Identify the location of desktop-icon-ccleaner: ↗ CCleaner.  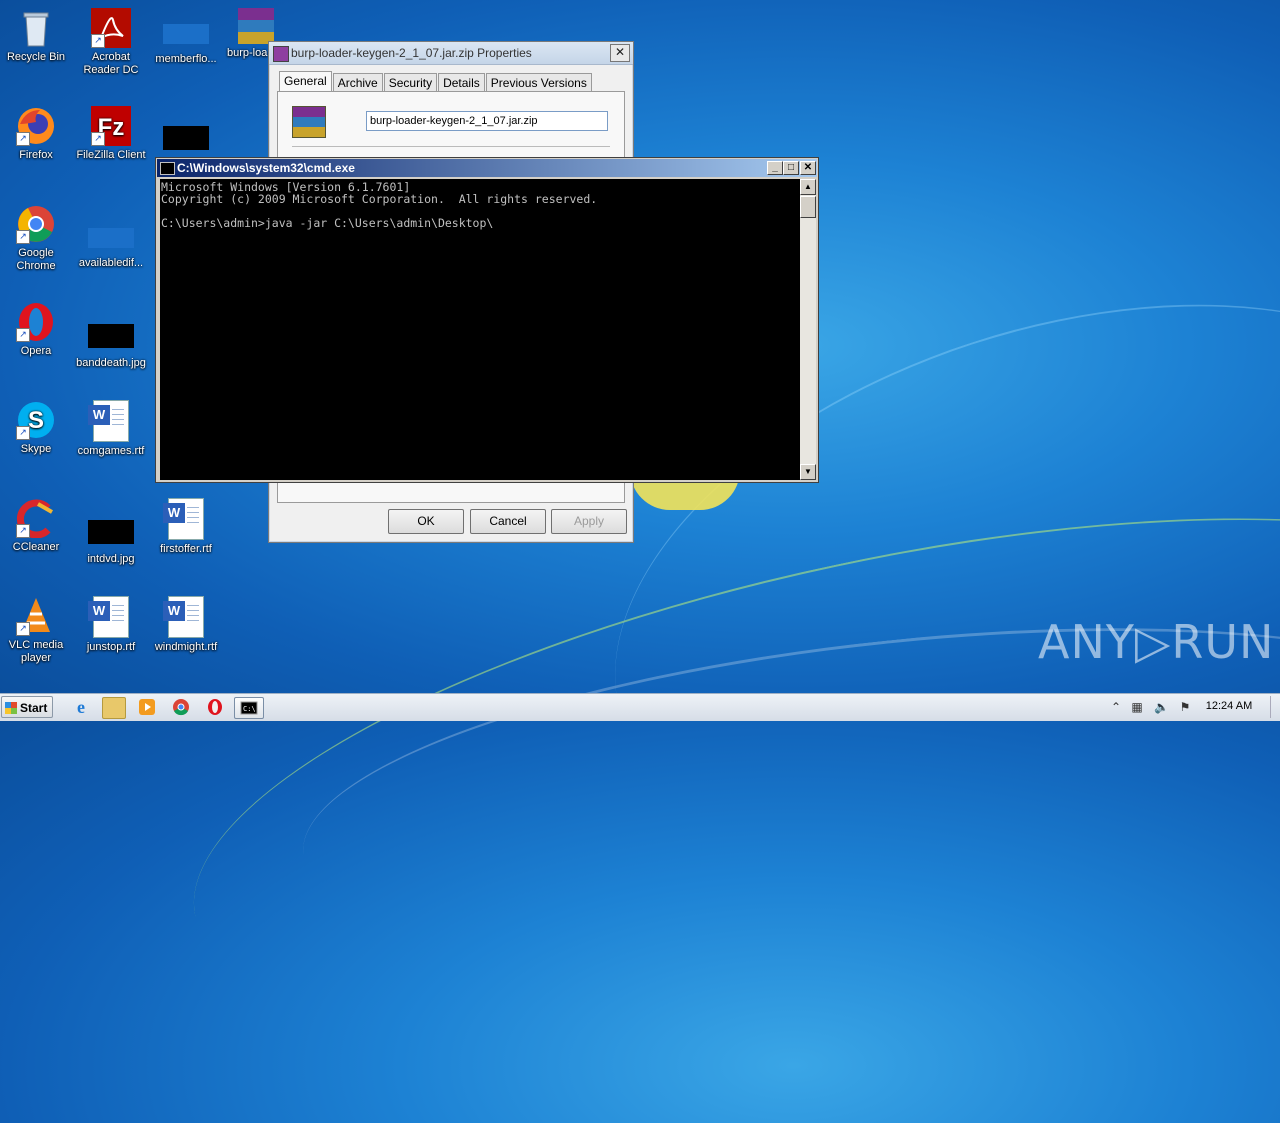
(37, 526).